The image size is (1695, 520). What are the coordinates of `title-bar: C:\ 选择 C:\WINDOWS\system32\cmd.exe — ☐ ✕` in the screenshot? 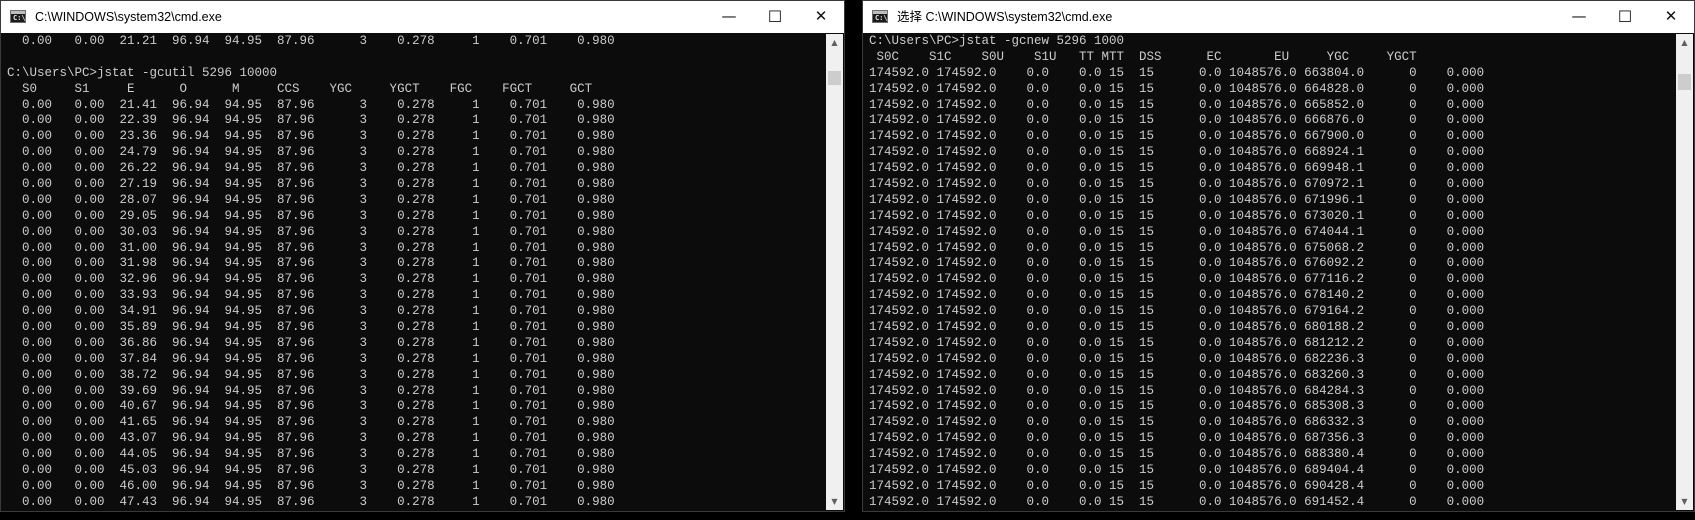 It's located at (1278, 17).